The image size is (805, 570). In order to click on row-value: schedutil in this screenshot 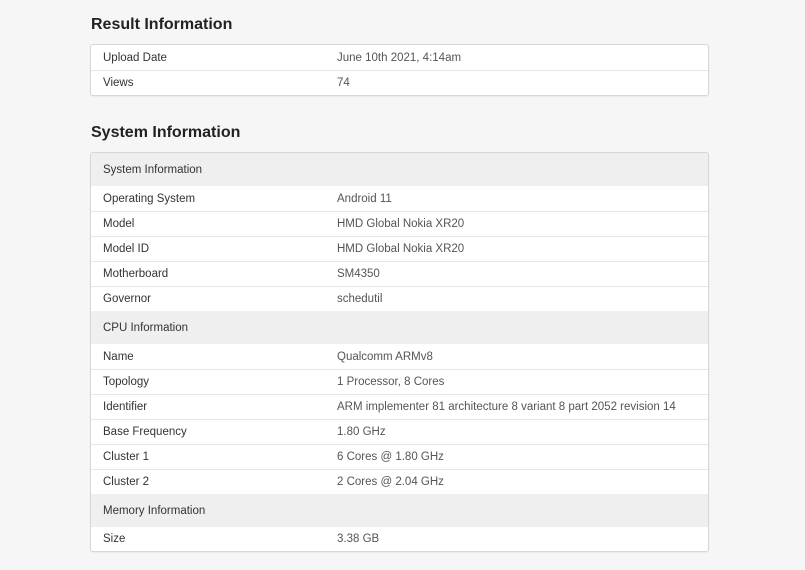, I will do `click(360, 299)`.